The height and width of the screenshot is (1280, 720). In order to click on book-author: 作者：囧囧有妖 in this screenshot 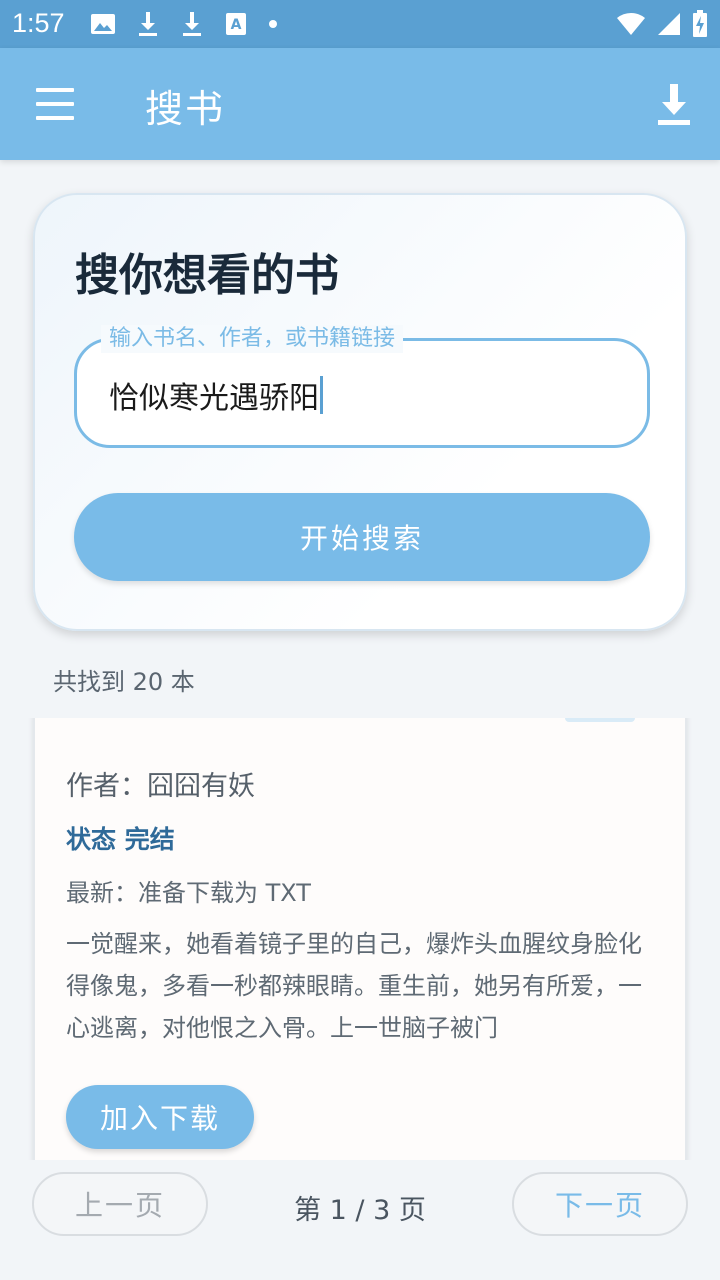, I will do `click(160, 786)`.